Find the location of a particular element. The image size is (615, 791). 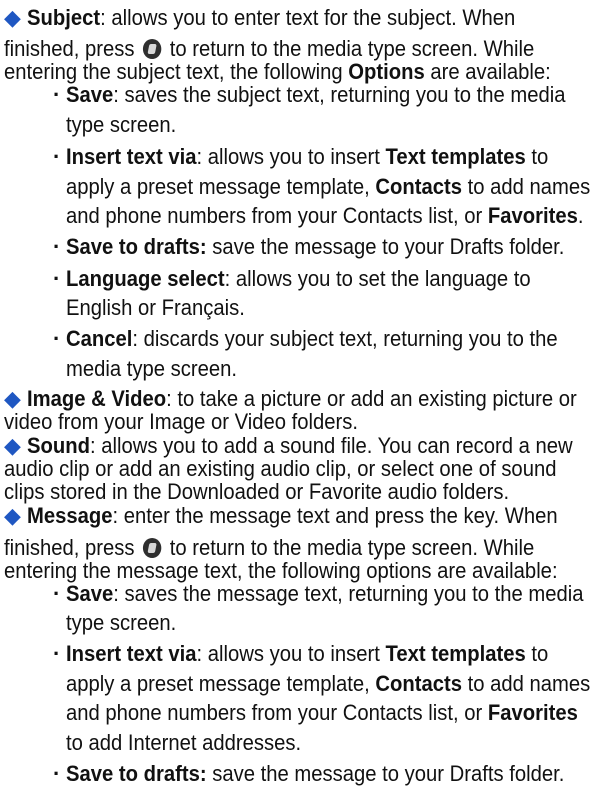

subject-opt-cancel-2: media type screen. is located at coordinates (152, 368).